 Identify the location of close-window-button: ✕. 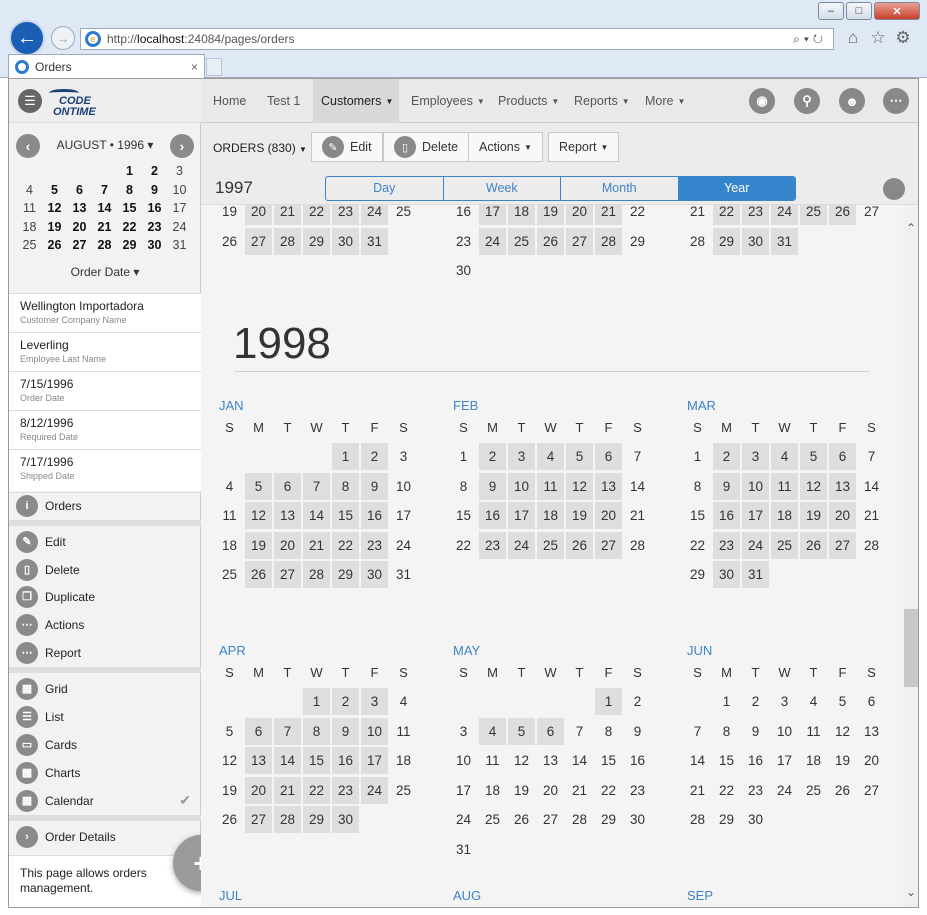
(897, 11).